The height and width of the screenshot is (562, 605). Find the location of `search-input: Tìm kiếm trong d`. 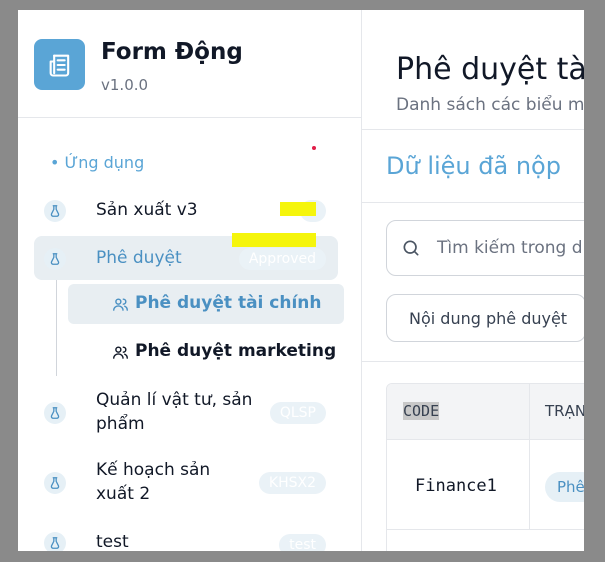

search-input: Tìm kiếm trong d is located at coordinates (485, 248).